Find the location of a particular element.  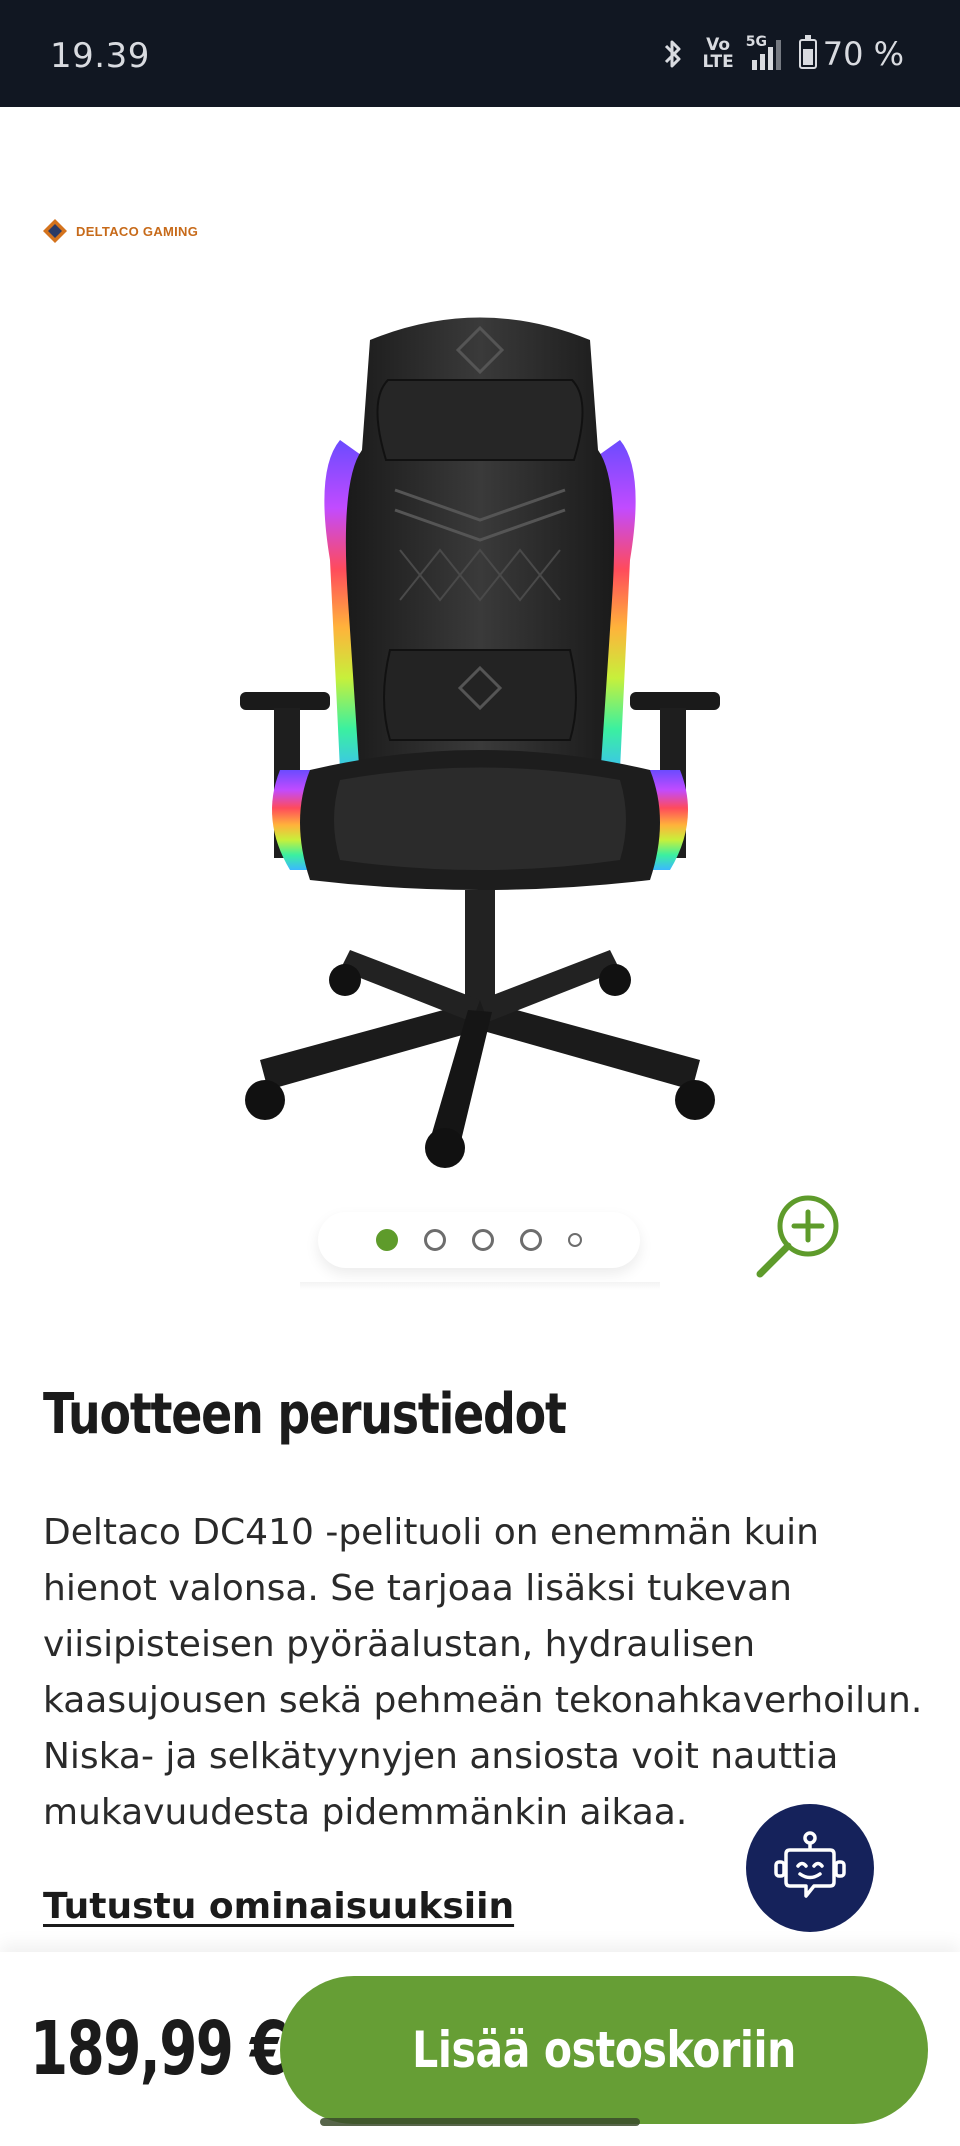

section-title: Tuotteen perustiedot is located at coordinates (305, 1414).